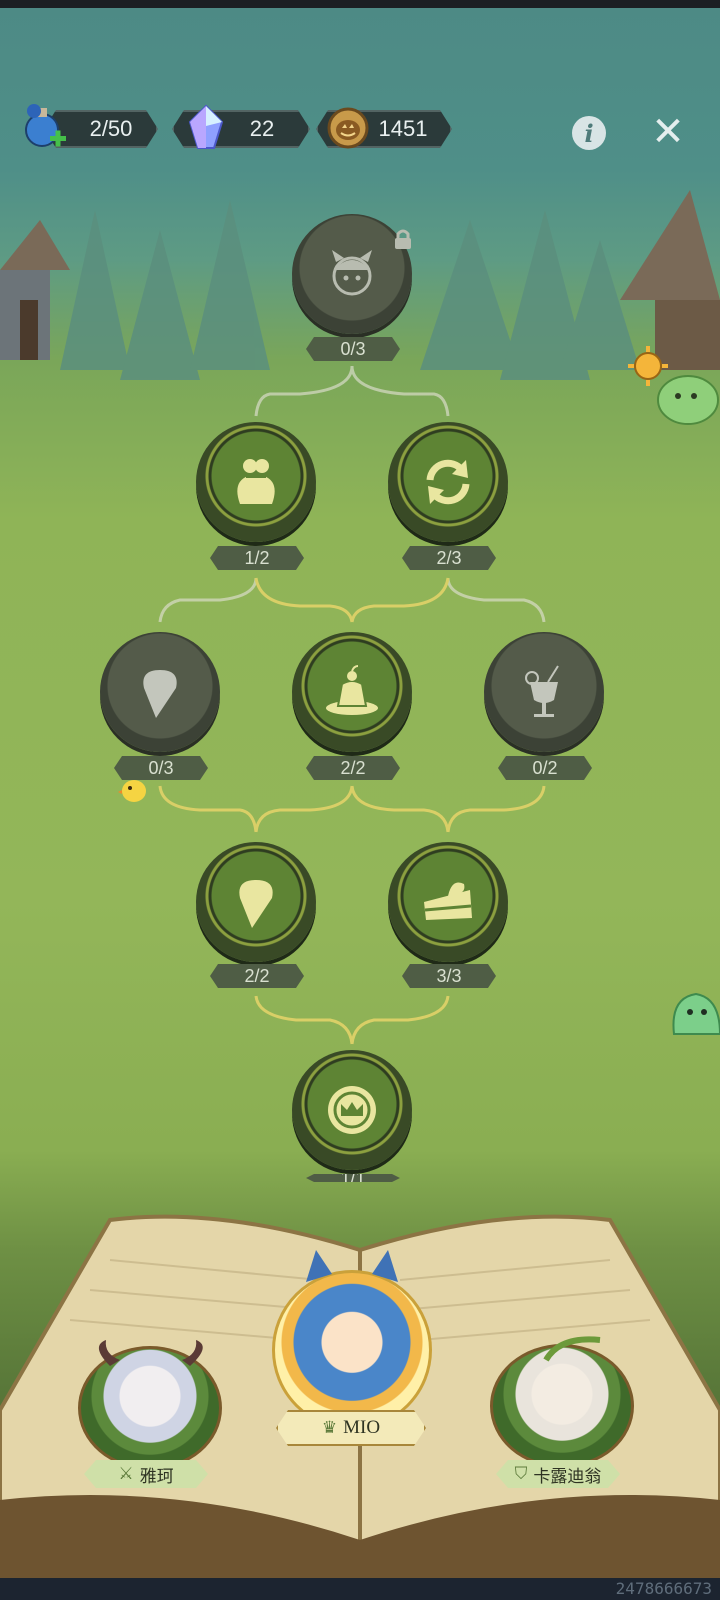 This screenshot has width=720, height=1600. I want to click on skill-node-cake, so click(448, 902).